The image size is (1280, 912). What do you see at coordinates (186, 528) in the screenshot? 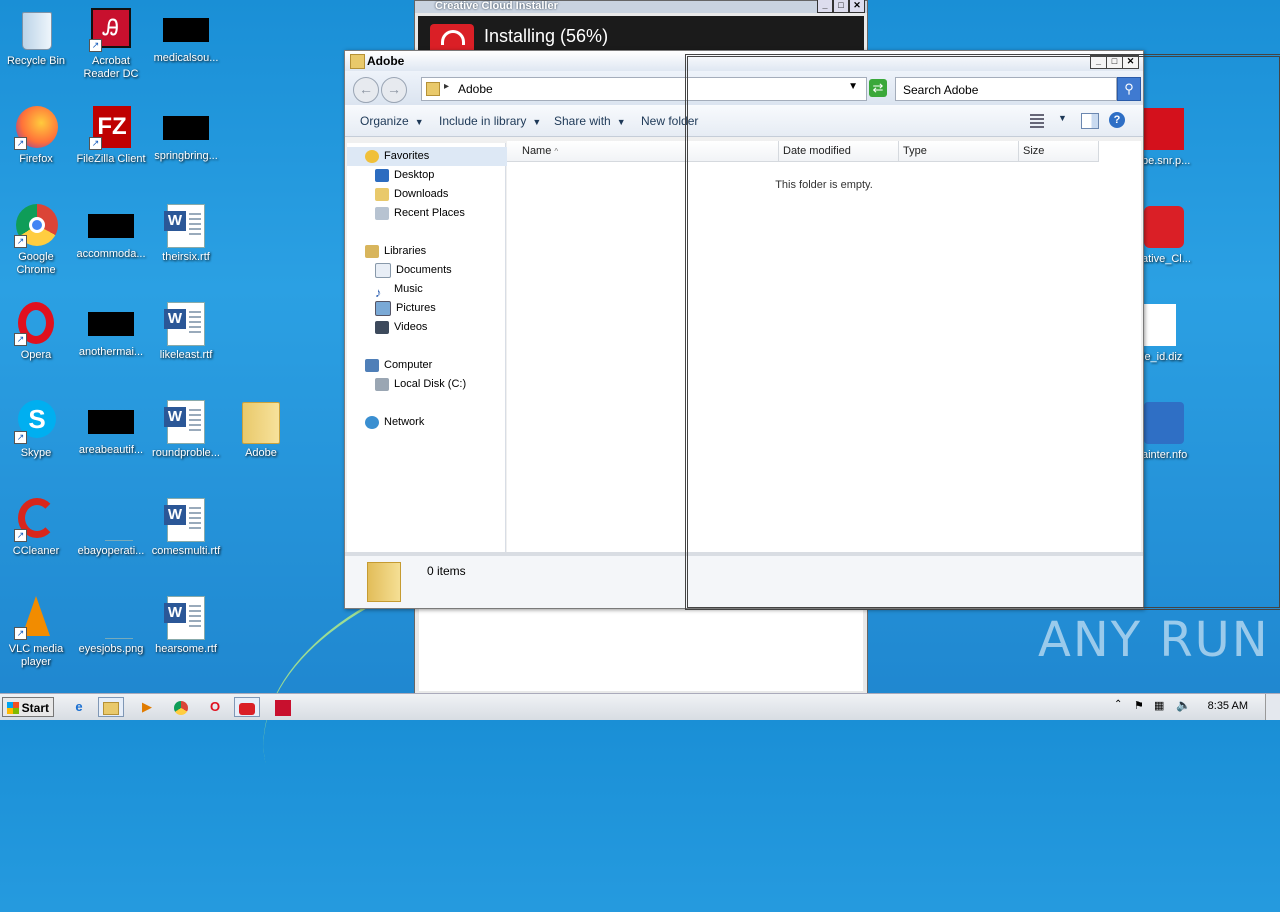
I see `rtf-file-icon: W comesmulti.rtf` at bounding box center [186, 528].